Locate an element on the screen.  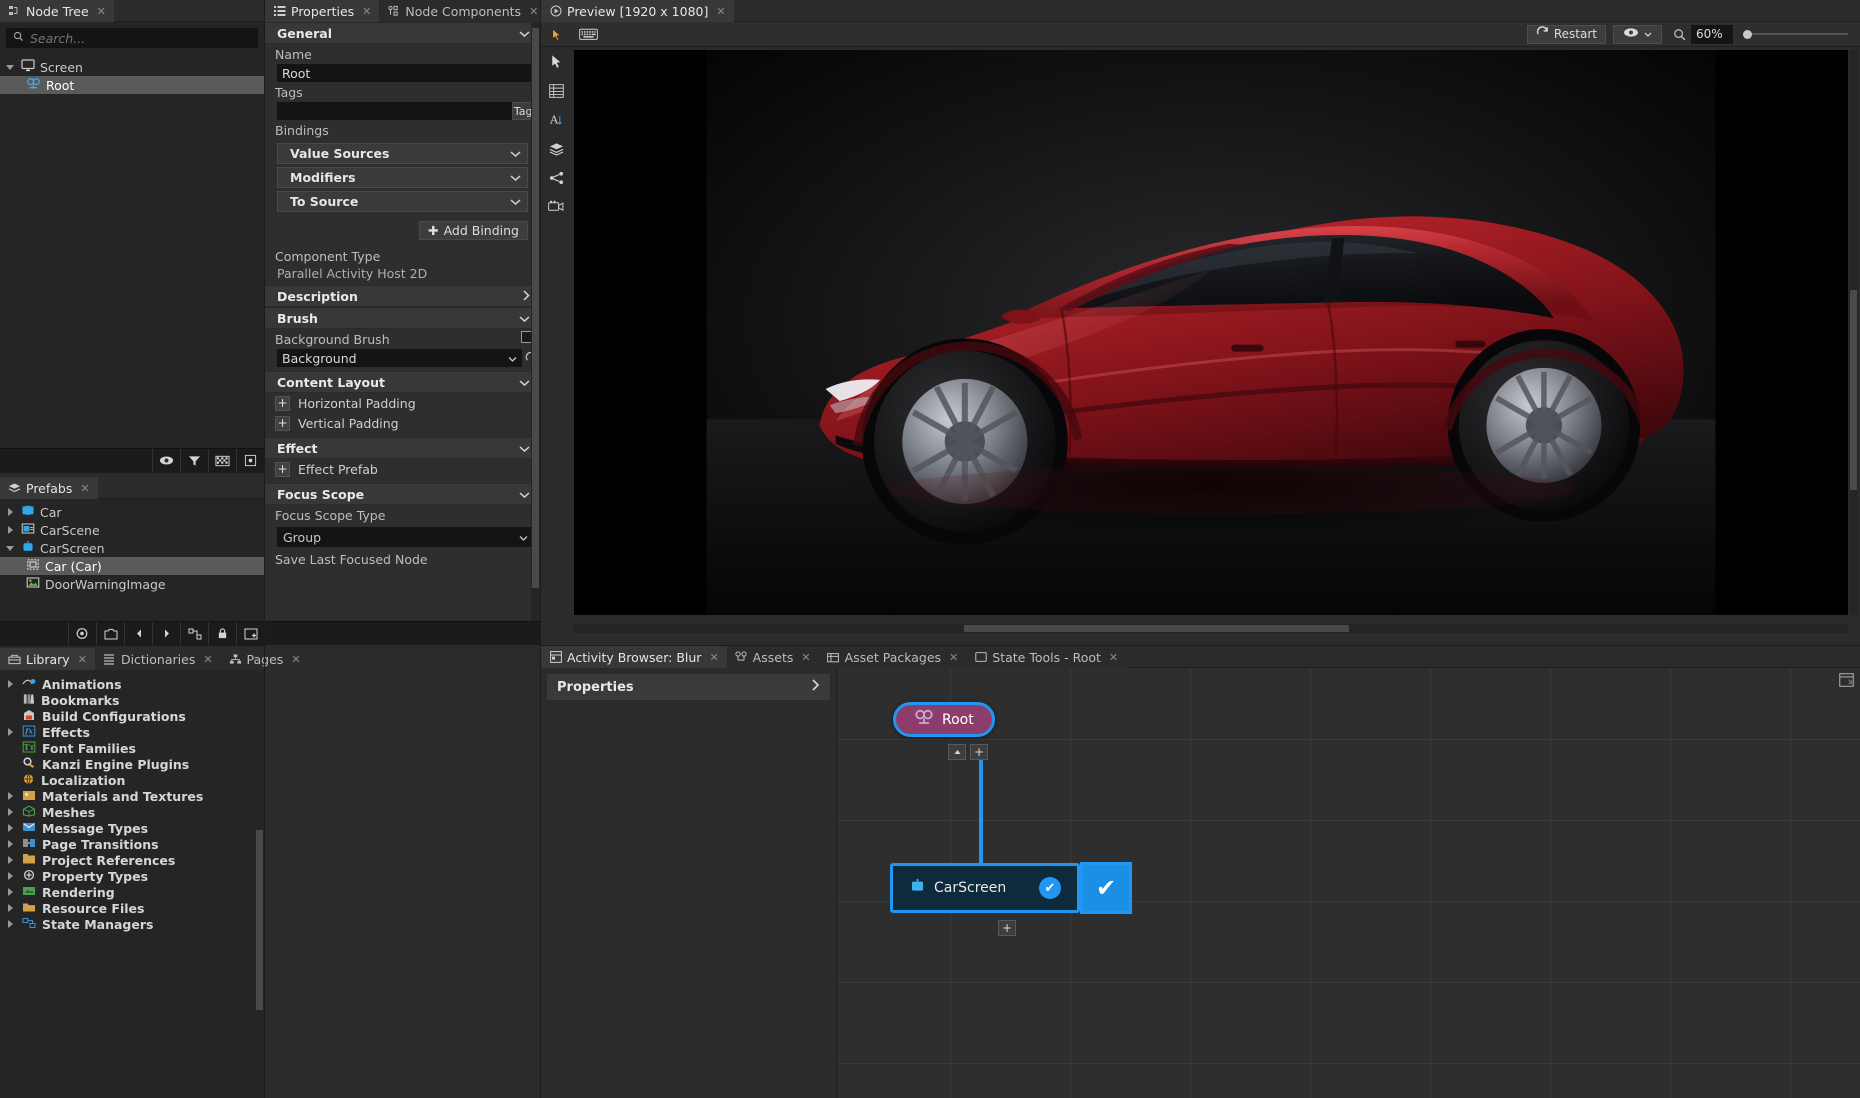
vertical-padding-row: + Vertical Padding is located at coordinates (402, 423).